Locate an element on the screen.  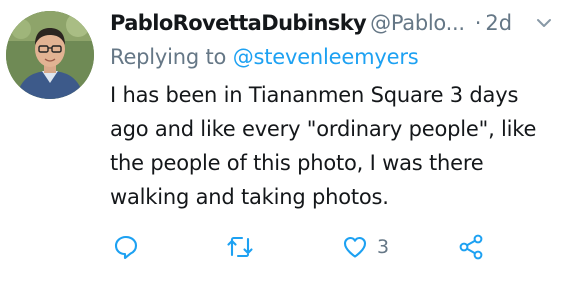
tweet-timestamp: 2d is located at coordinates (498, 23).